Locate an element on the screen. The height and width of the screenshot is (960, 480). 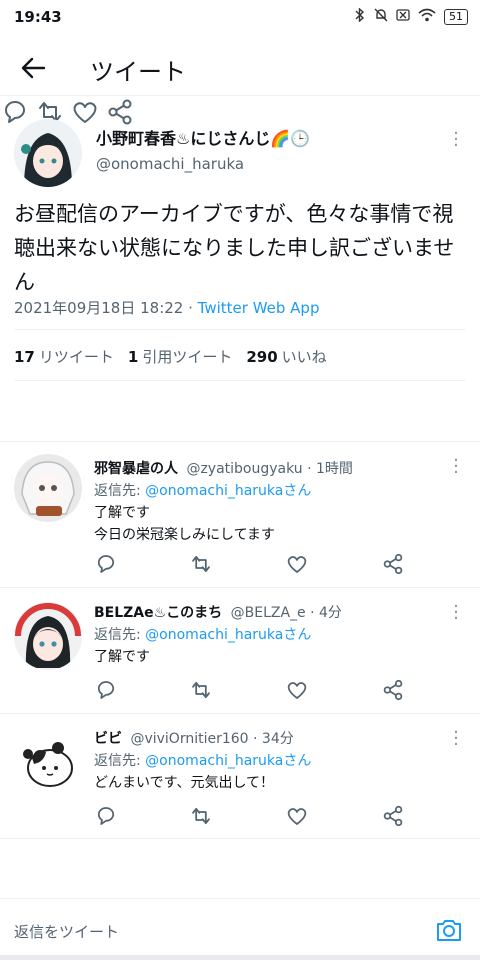
reply-handle-time: @zyatibougyaku · 1時間 is located at coordinates (269, 469).